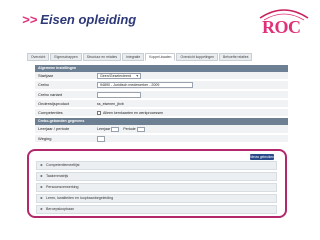 Image resolution: width=320 pixels, height=240 pixels. I want to click on competenties-option: Alleen kernkaarten en werkprocessen, so click(130, 113).